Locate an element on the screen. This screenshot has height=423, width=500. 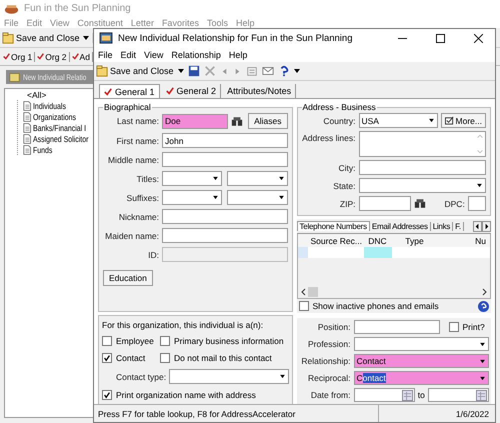
window-title: New Individual Relationship for Fun in the Sun Planning is located at coordinates (236, 38).